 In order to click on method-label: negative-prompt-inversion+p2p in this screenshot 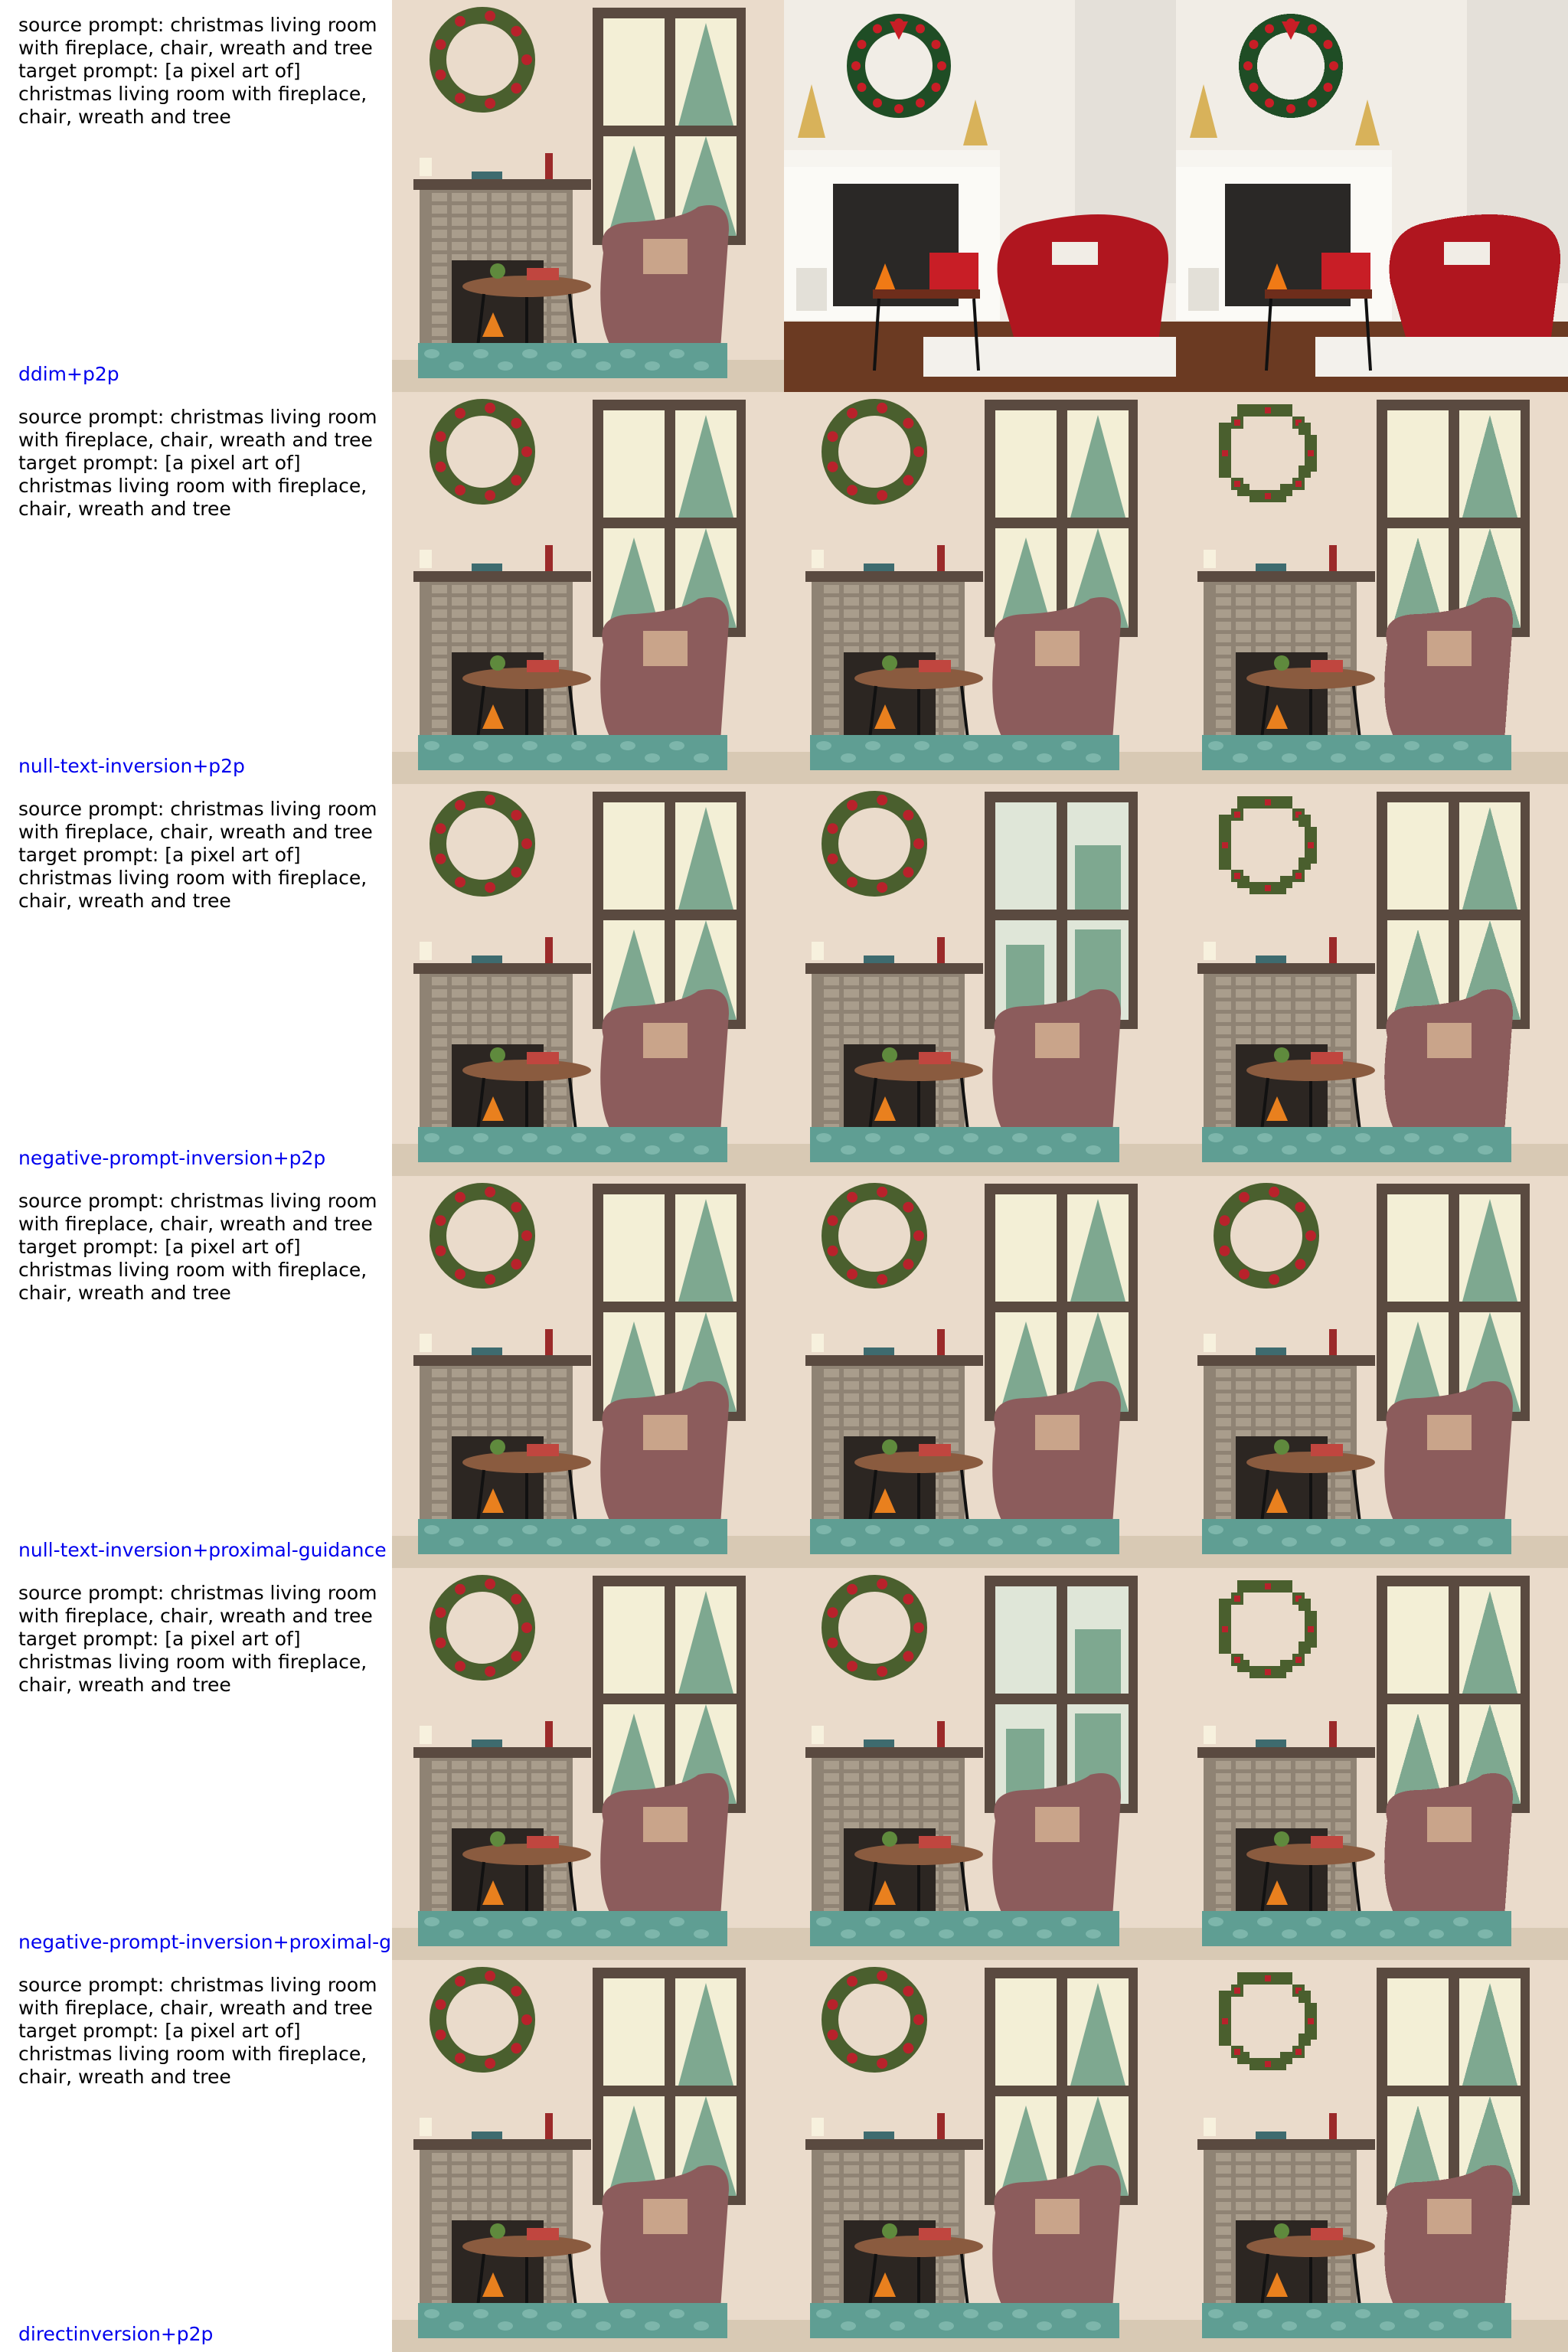, I will do `click(172, 1158)`.